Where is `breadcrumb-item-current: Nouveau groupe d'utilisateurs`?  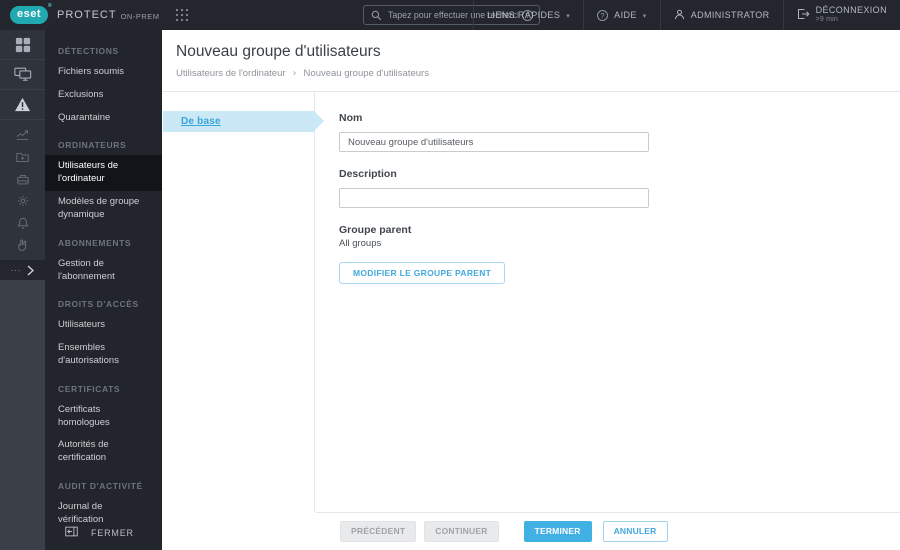
breadcrumb-item-current: Nouveau groupe d'utilisateurs is located at coordinates (366, 73).